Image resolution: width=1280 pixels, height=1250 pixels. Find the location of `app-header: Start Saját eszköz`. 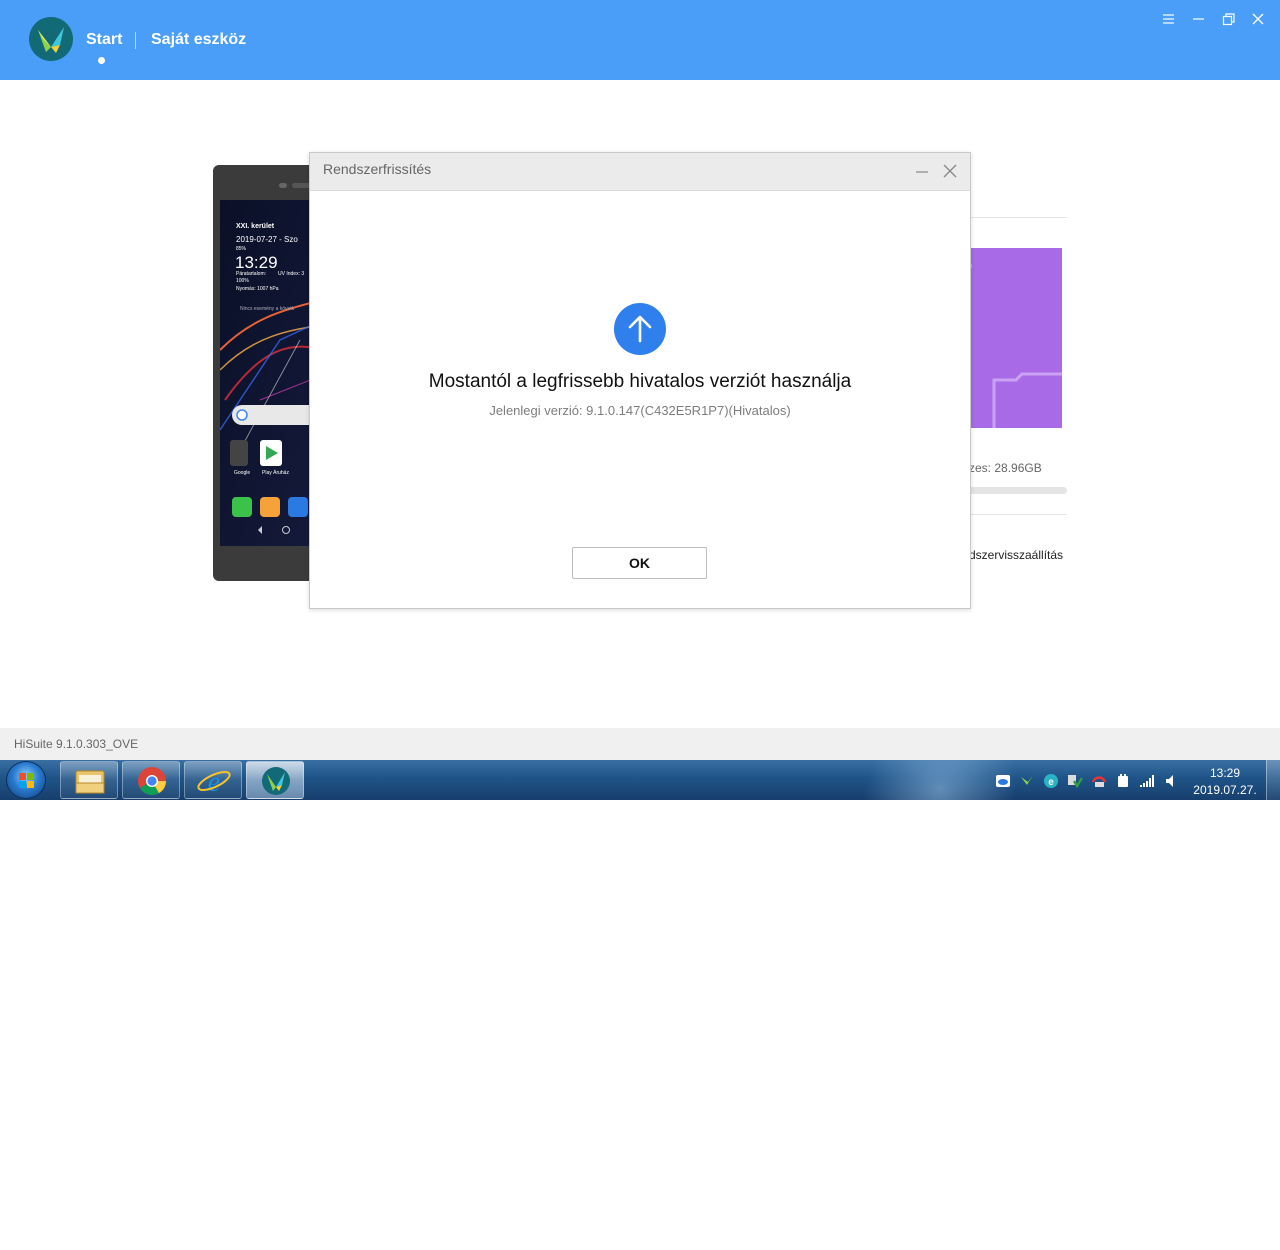

app-header: Start Saját eszköz is located at coordinates (640, 40).